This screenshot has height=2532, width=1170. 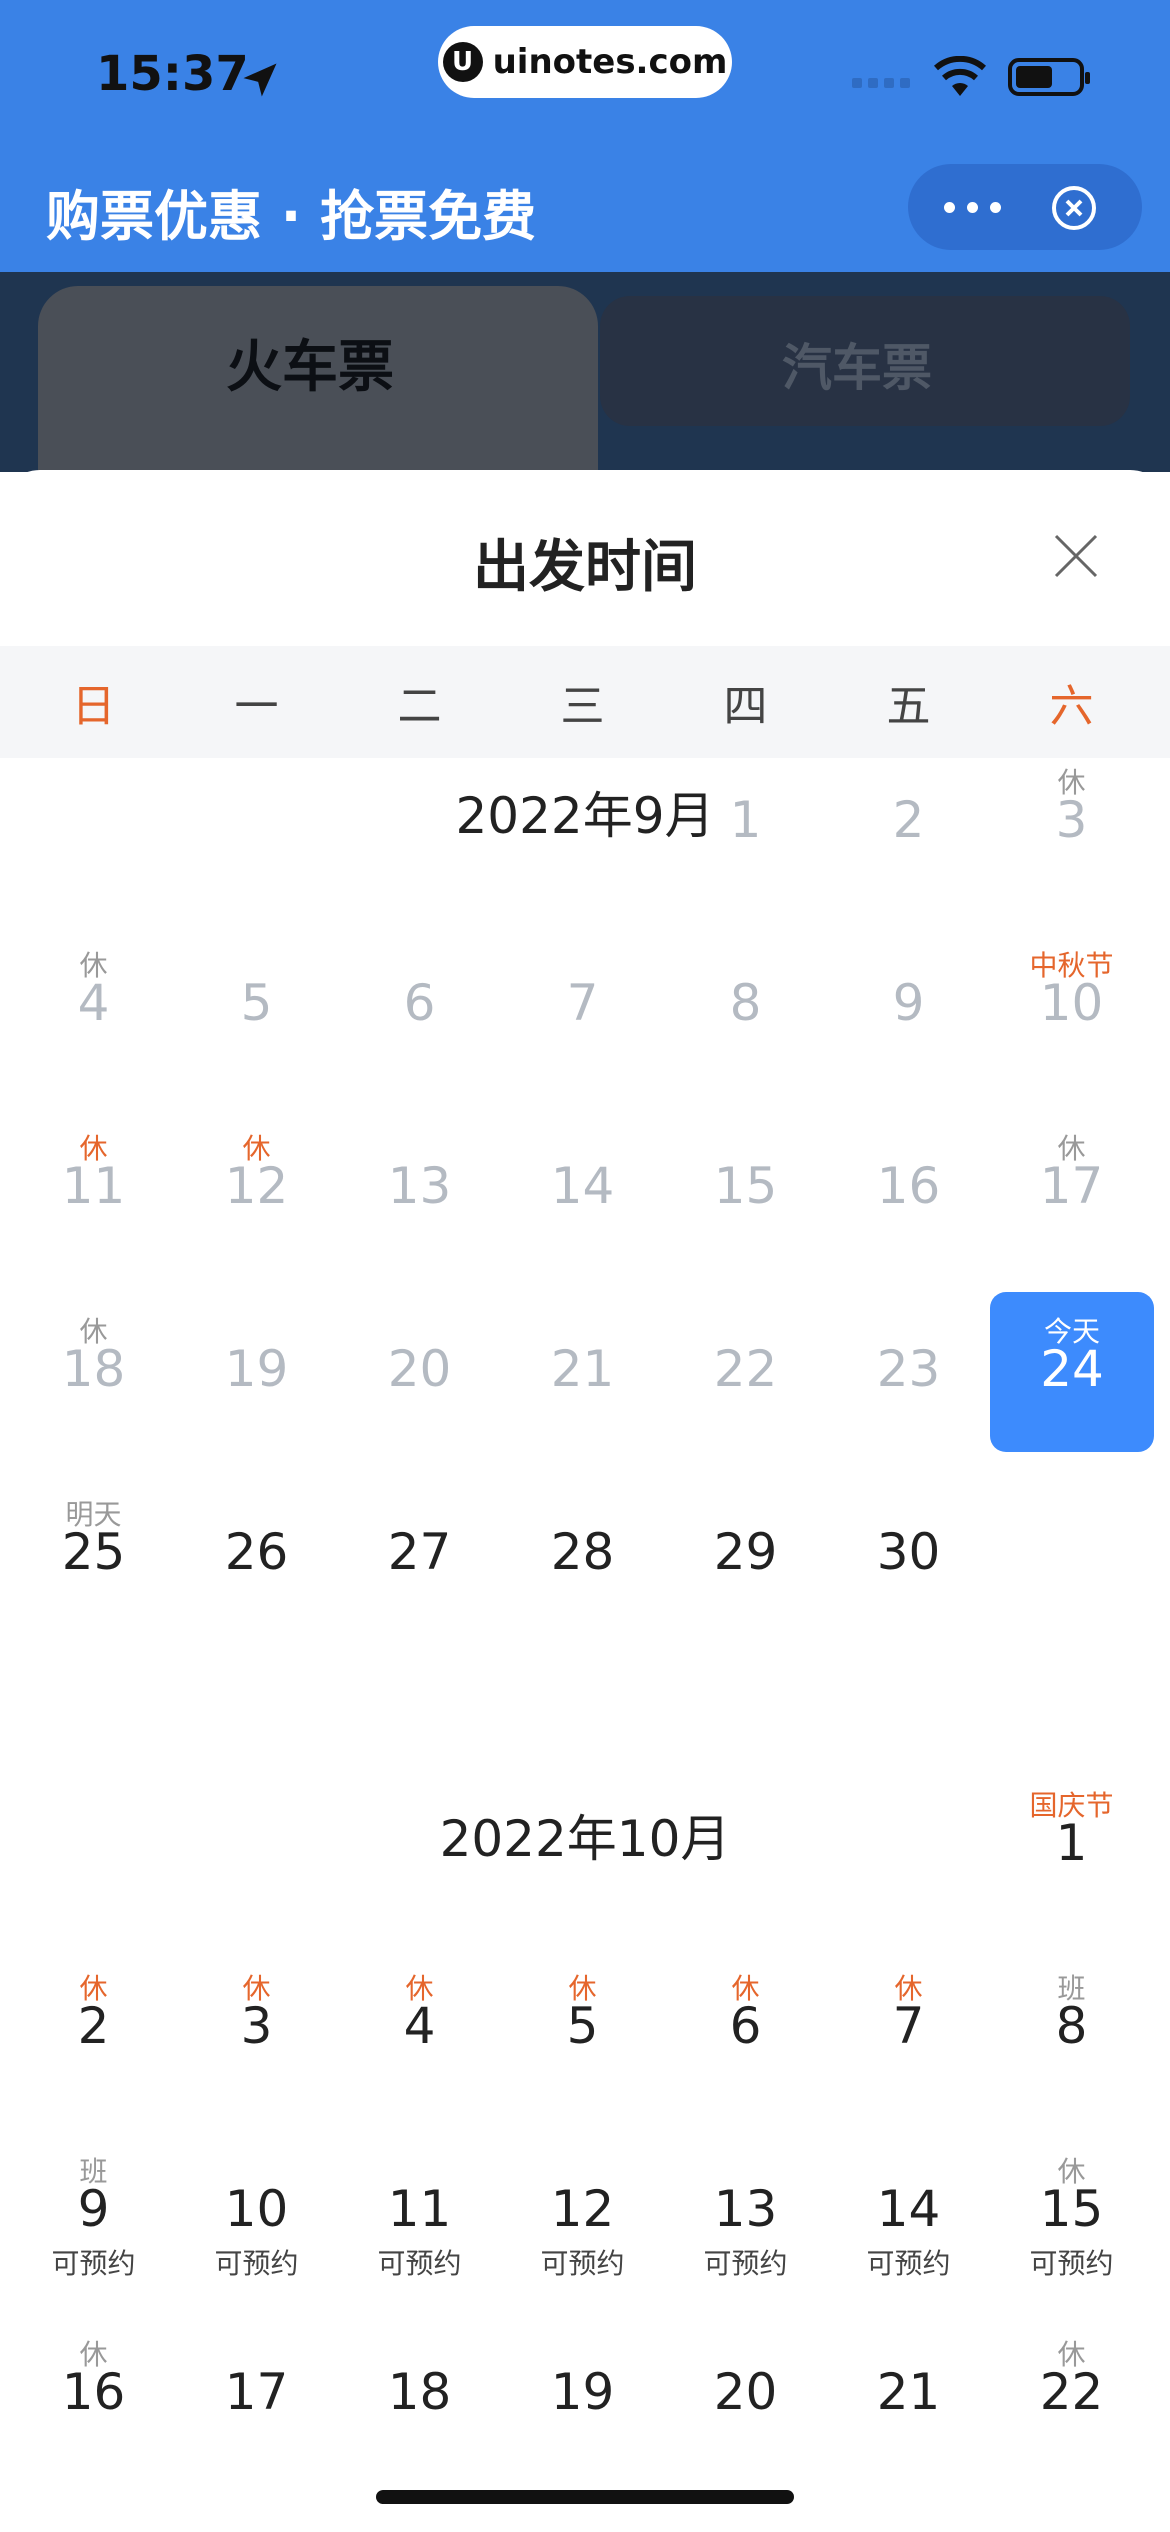 What do you see at coordinates (984, 208) in the screenshot?
I see `more-icon` at bounding box center [984, 208].